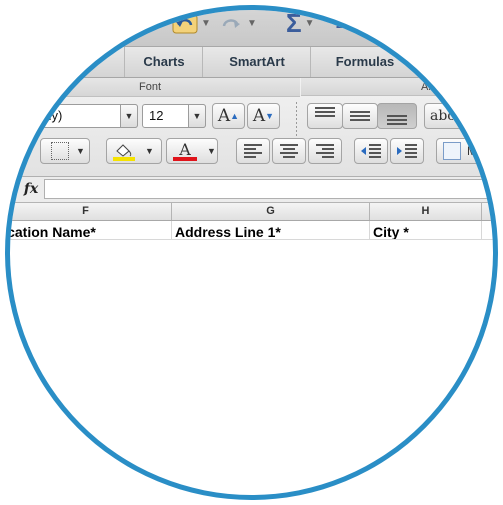 This screenshot has height=505, width=503. I want to click on align-right-icon, so click(325, 151).